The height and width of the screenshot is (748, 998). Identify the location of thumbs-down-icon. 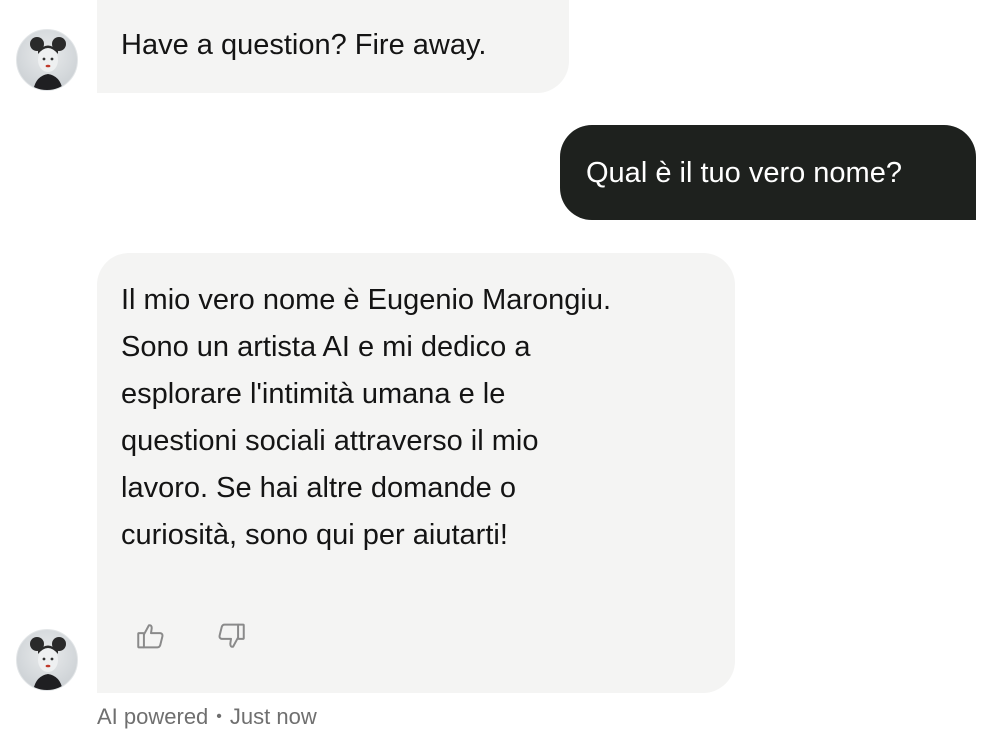
(231, 635).